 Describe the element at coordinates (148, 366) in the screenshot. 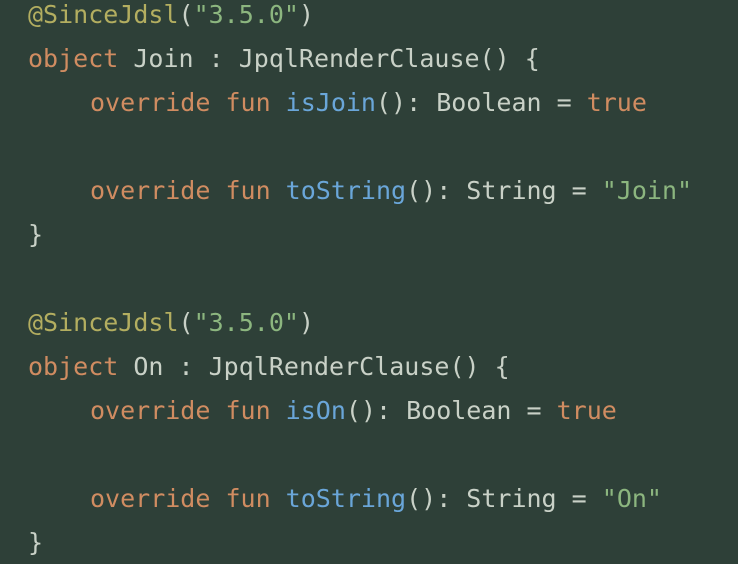

I see `identifier-token: On` at that location.